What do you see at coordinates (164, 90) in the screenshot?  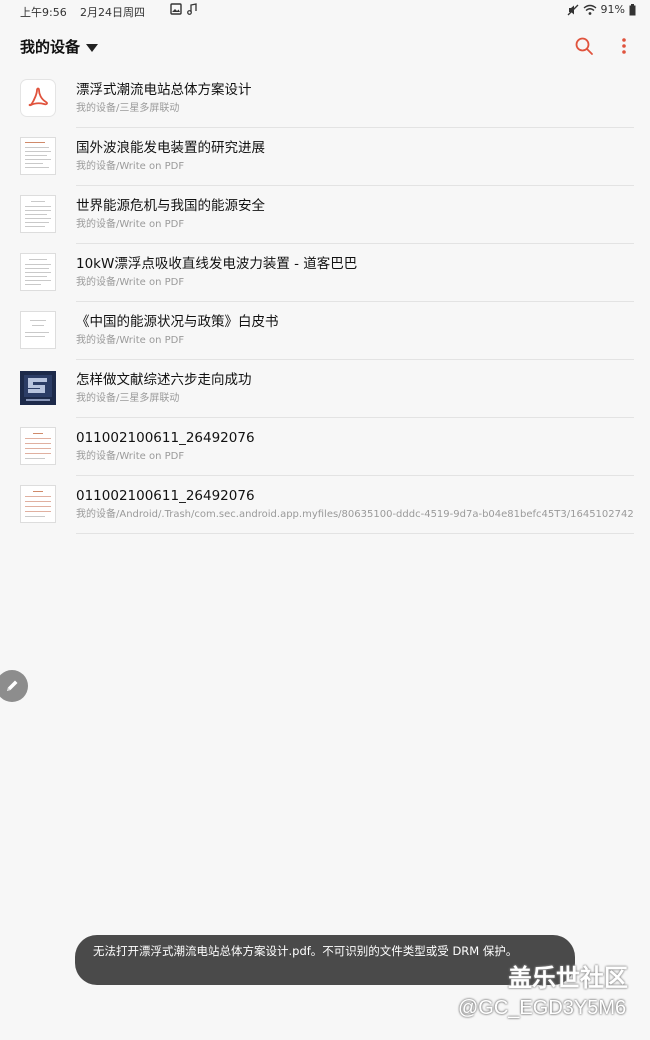 I see `file-name: 漂浮式潮流电站总体方案设计` at bounding box center [164, 90].